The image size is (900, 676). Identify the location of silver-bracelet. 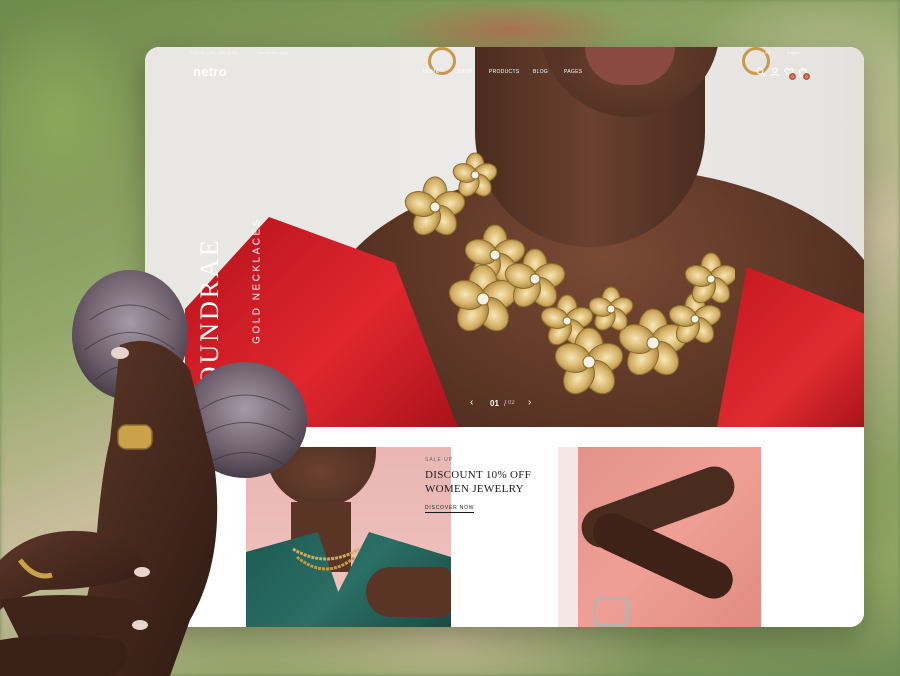
(611, 612).